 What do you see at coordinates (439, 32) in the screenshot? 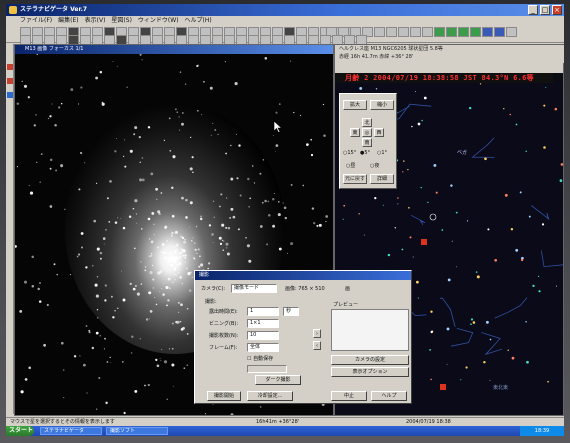
I see `green-mode-icon` at bounding box center [439, 32].